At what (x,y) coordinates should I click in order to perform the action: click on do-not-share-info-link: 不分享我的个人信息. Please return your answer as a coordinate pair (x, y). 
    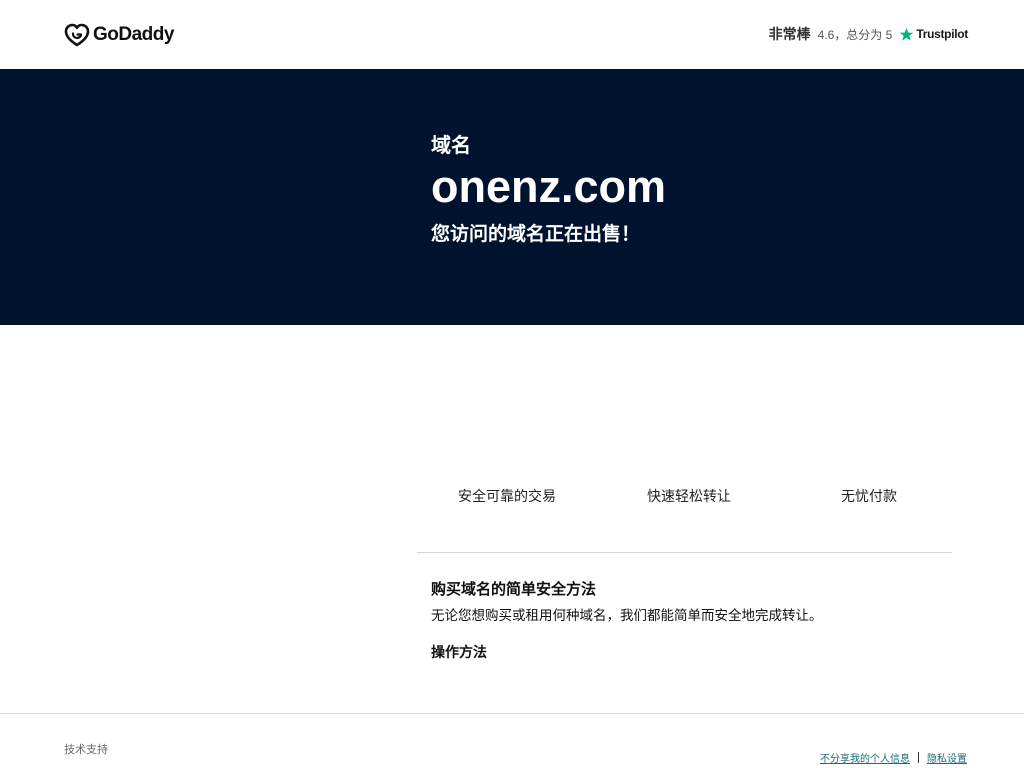
    Looking at the image, I should click on (865, 757).